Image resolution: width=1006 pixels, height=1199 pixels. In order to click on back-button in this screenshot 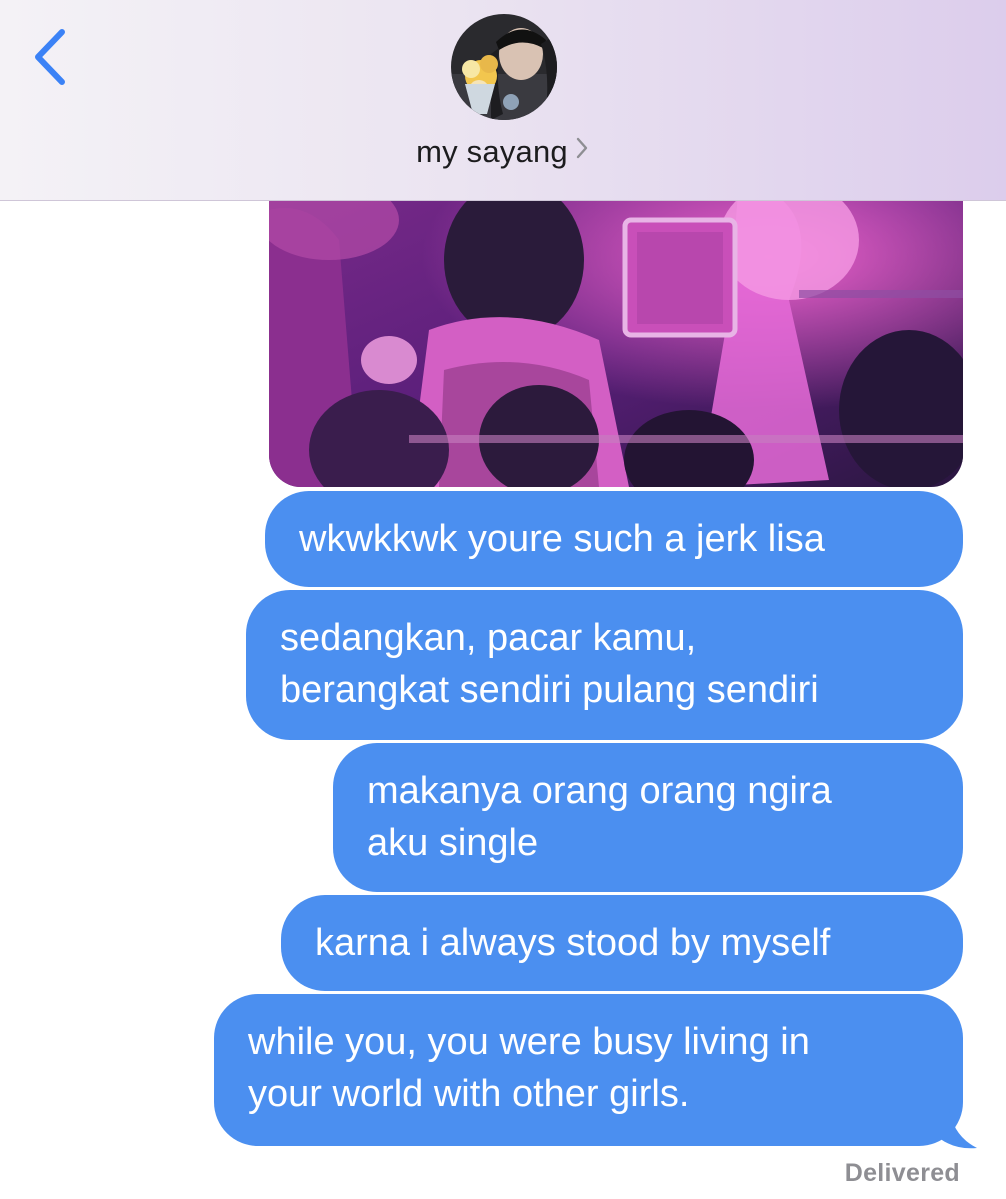, I will do `click(52, 57)`.